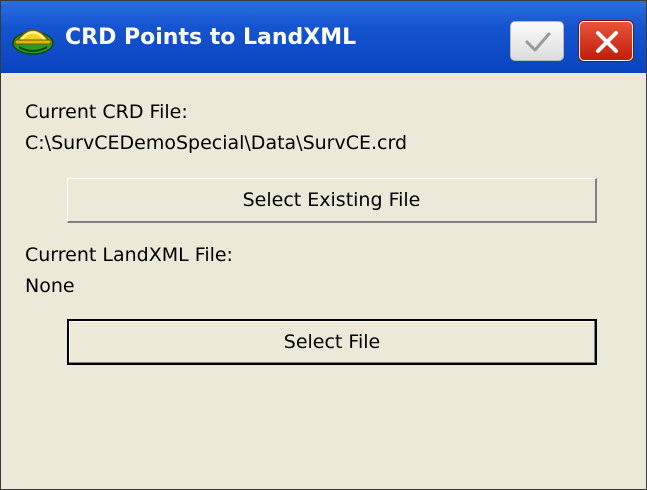  What do you see at coordinates (106, 112) in the screenshot?
I see `current-crd-file-label: Current CRD File:` at bounding box center [106, 112].